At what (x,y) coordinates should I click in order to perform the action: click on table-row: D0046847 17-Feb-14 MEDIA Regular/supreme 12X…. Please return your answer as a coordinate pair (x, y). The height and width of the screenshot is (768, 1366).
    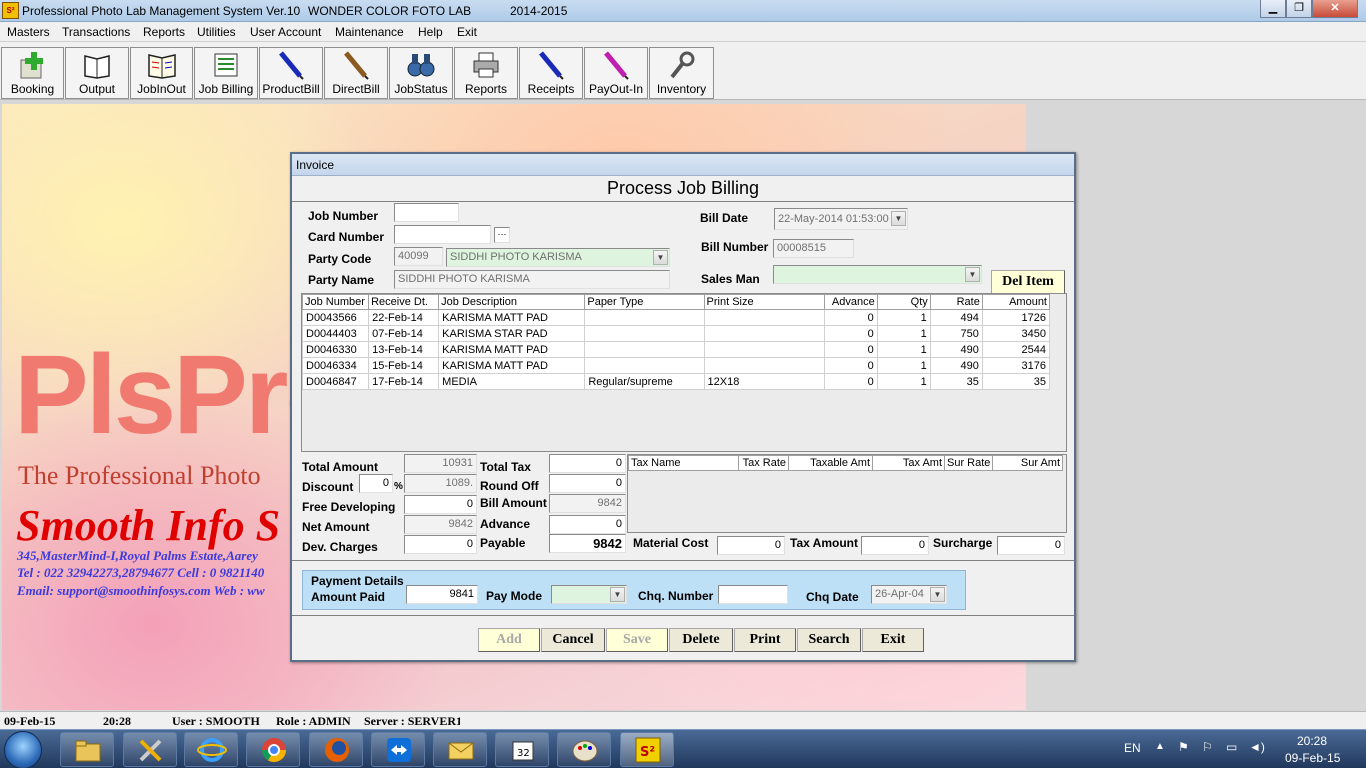
    Looking at the image, I should click on (676, 381).